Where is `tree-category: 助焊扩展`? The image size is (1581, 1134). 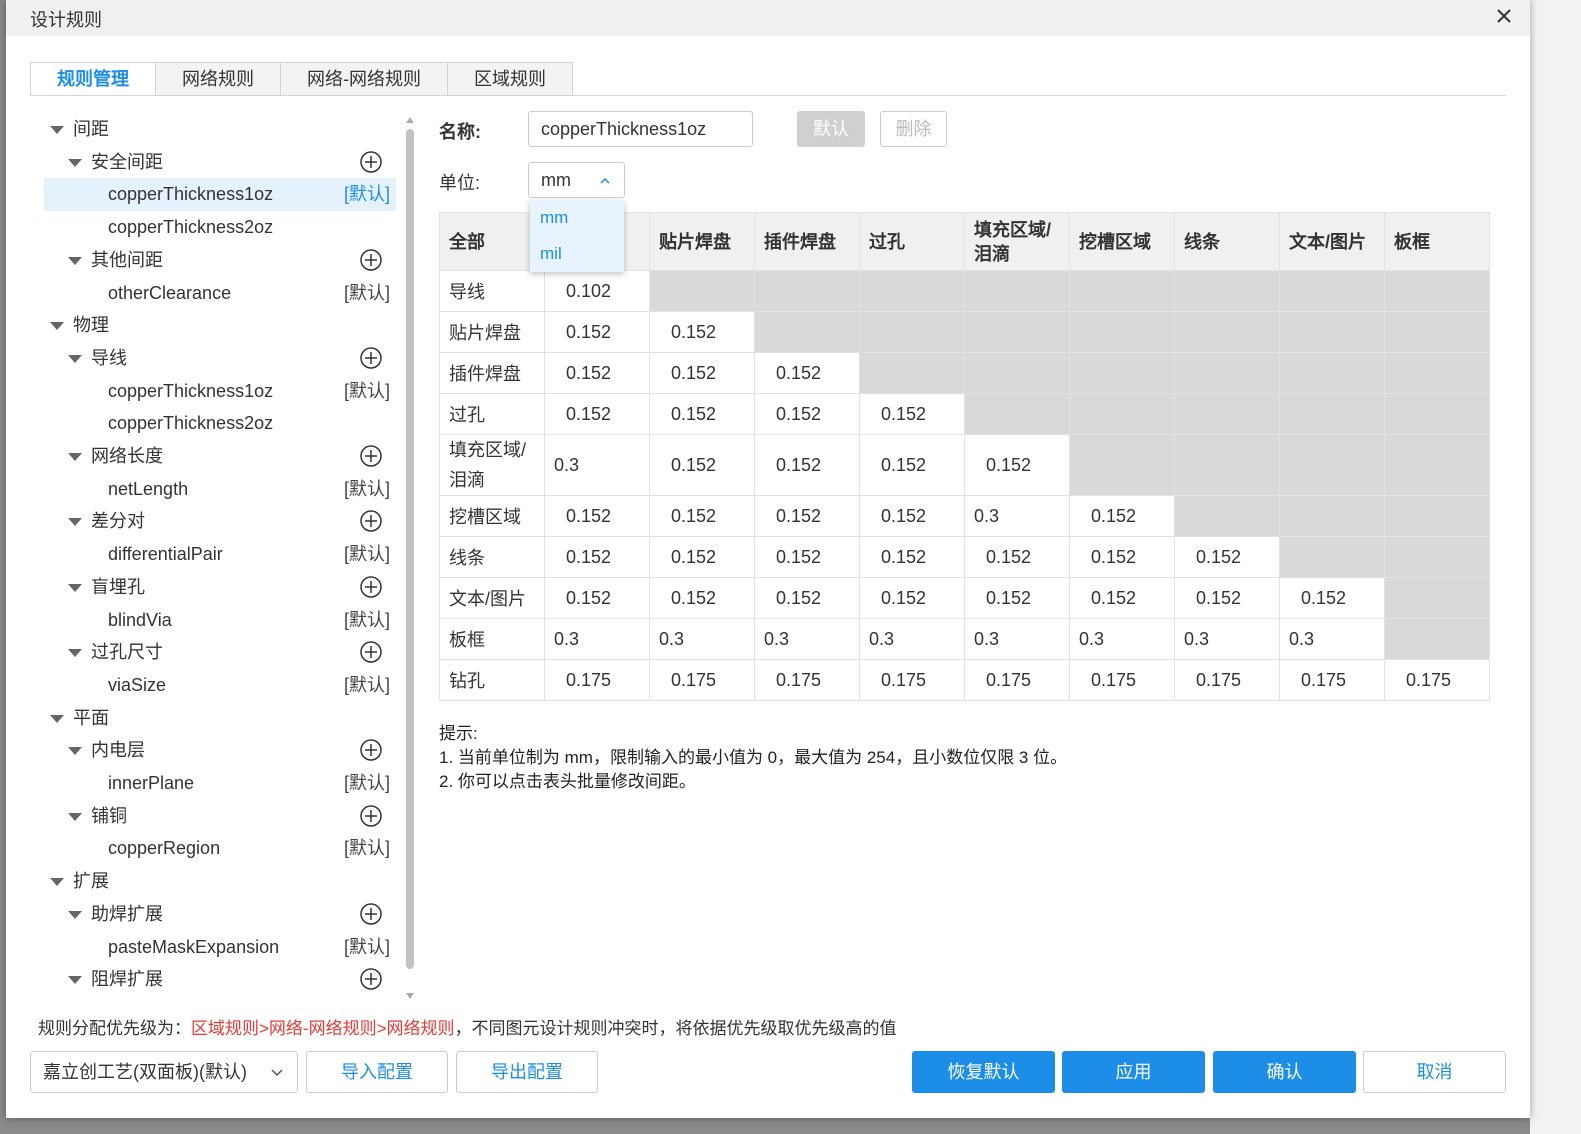 tree-category: 助焊扩展 is located at coordinates (220, 914).